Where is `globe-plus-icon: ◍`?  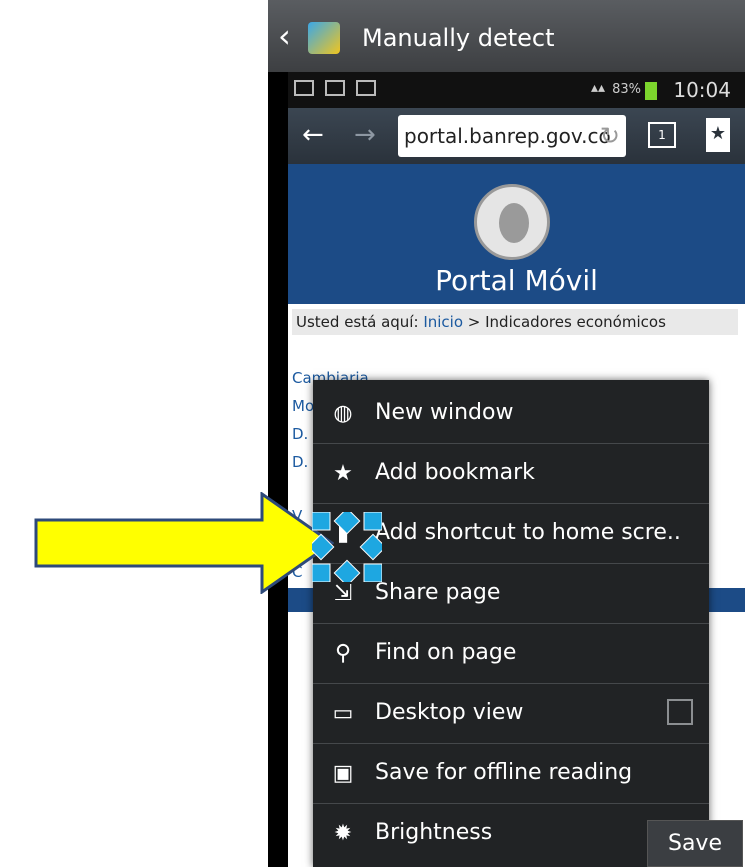 globe-plus-icon: ◍ is located at coordinates (343, 413).